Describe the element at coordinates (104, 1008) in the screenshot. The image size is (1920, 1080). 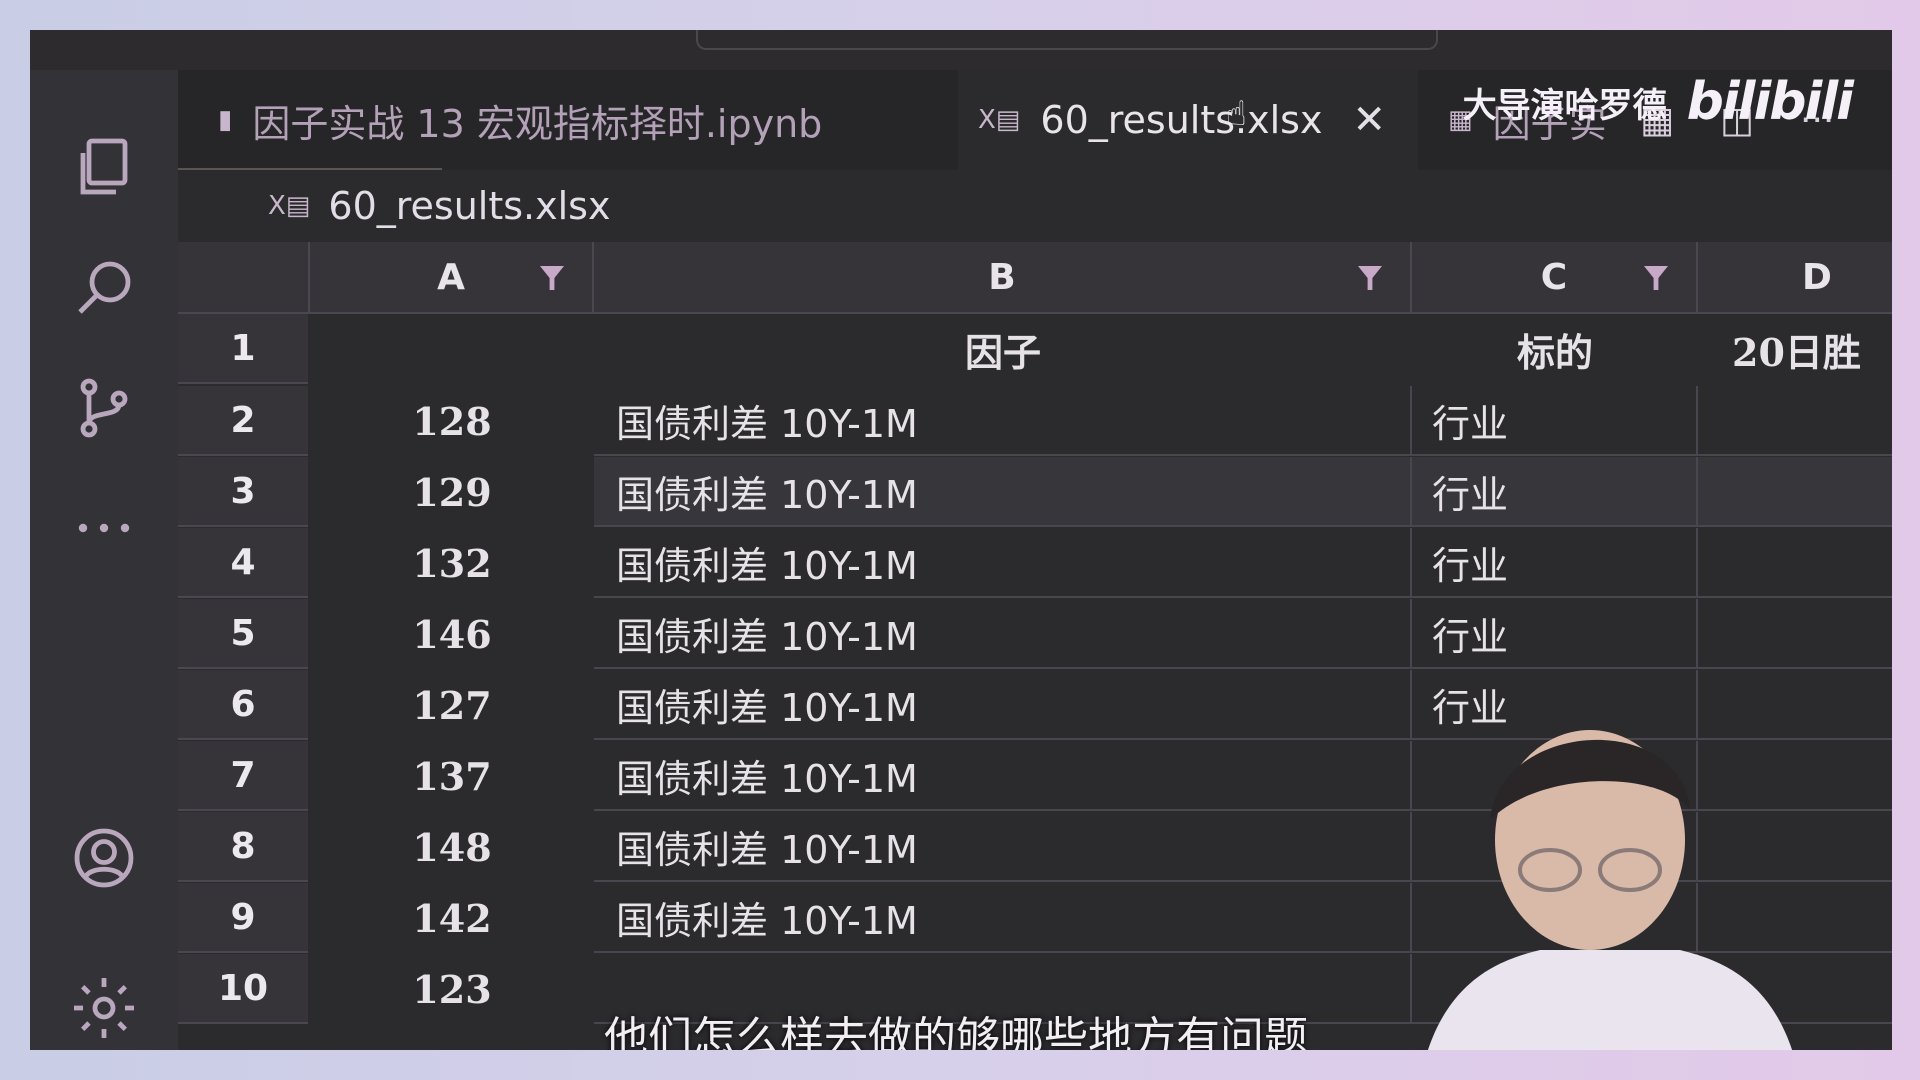
I see `settings-gear-icon` at that location.